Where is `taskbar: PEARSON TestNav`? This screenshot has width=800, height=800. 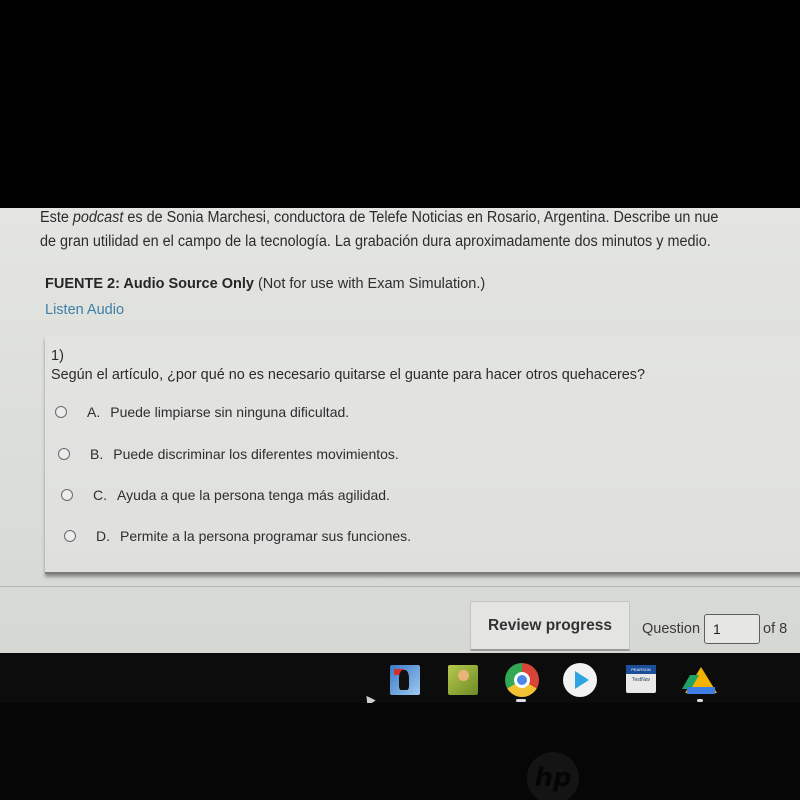
taskbar: PEARSON TestNav is located at coordinates (400, 678).